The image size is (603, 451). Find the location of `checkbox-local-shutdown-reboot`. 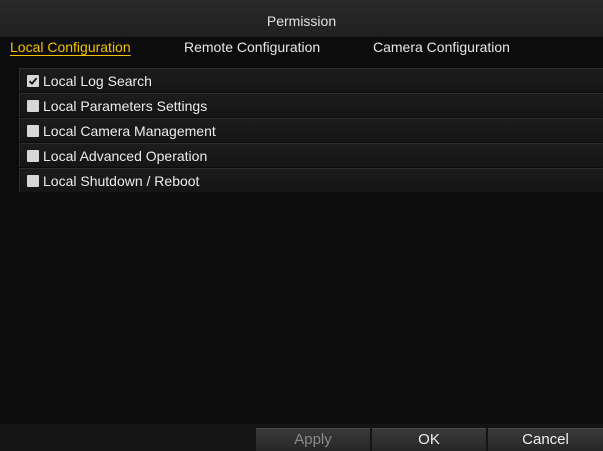

checkbox-local-shutdown-reboot is located at coordinates (33, 181).